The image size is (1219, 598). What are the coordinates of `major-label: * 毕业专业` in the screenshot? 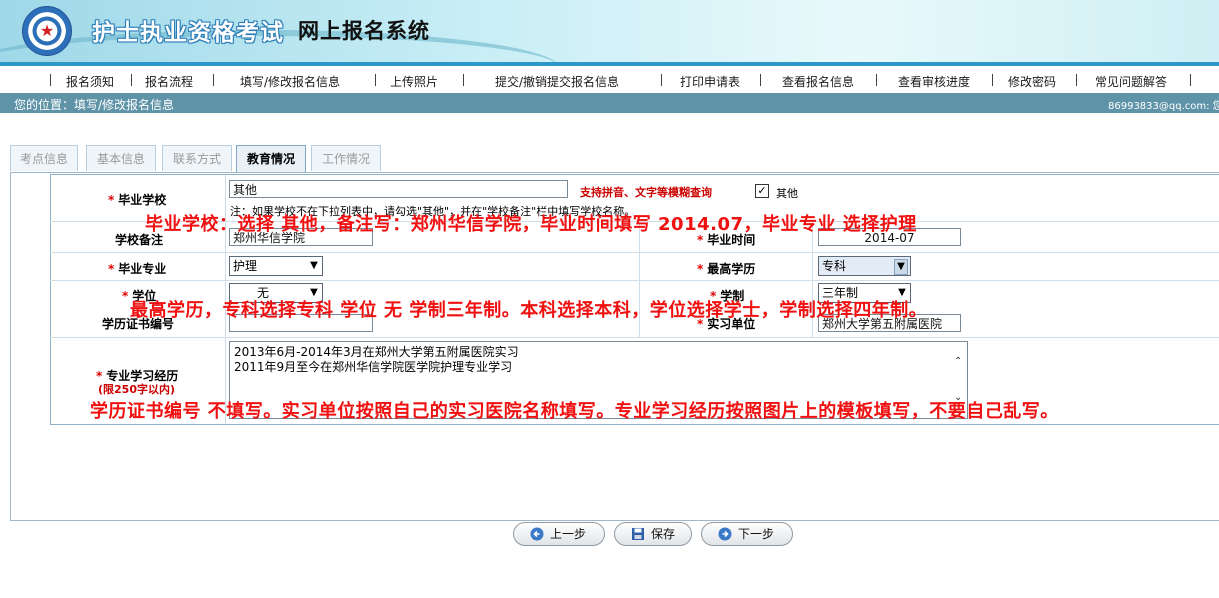 It's located at (137, 268).